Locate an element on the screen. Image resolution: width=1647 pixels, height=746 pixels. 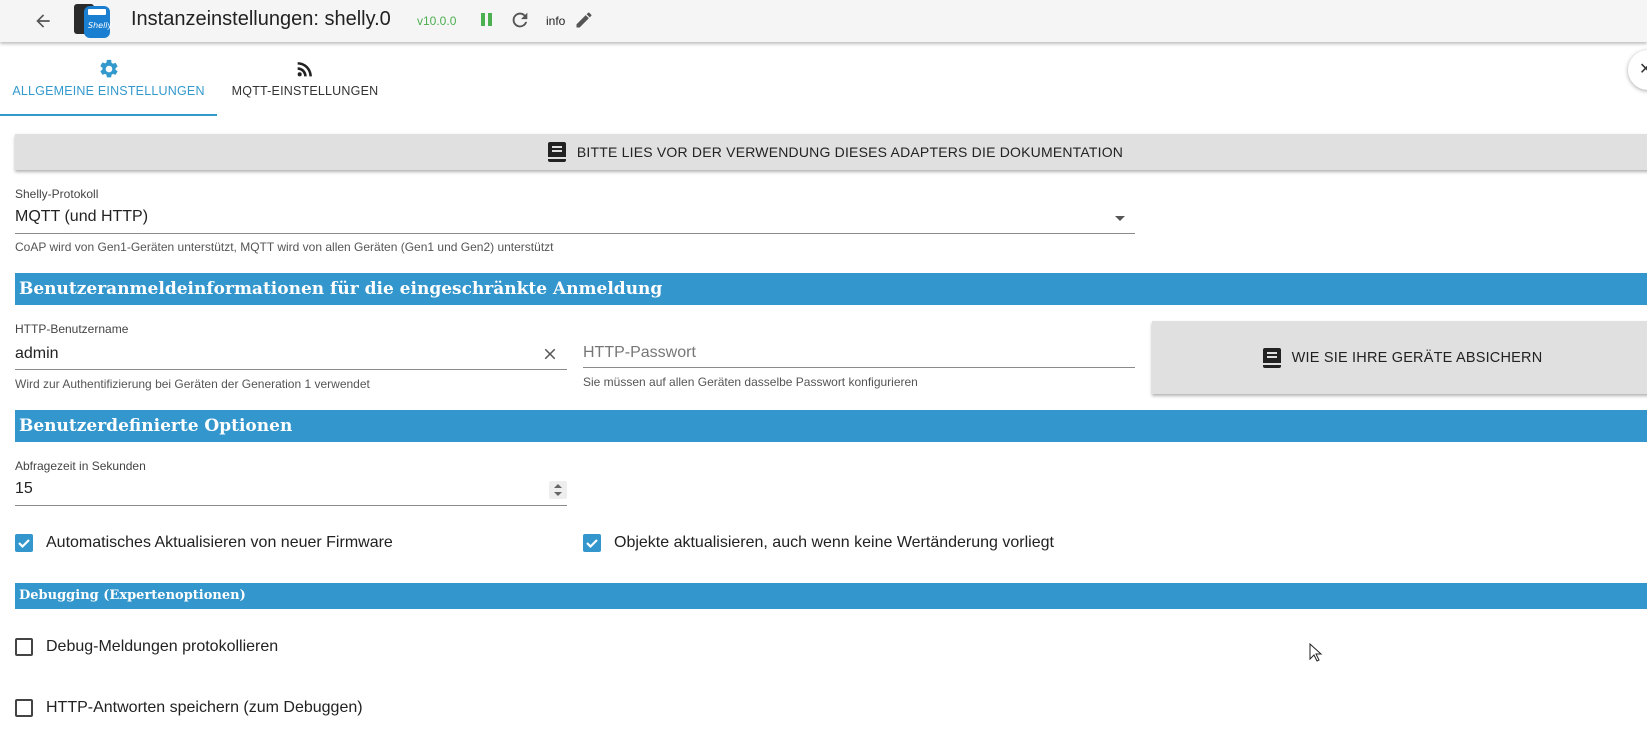
pause-button is located at coordinates (487, 20).